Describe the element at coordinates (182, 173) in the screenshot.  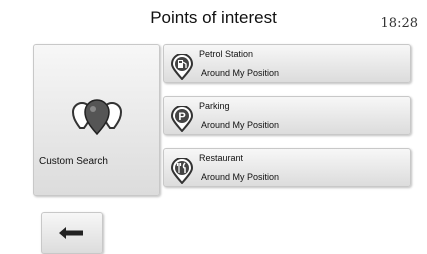
I see `cutlery-pin-icon` at that location.